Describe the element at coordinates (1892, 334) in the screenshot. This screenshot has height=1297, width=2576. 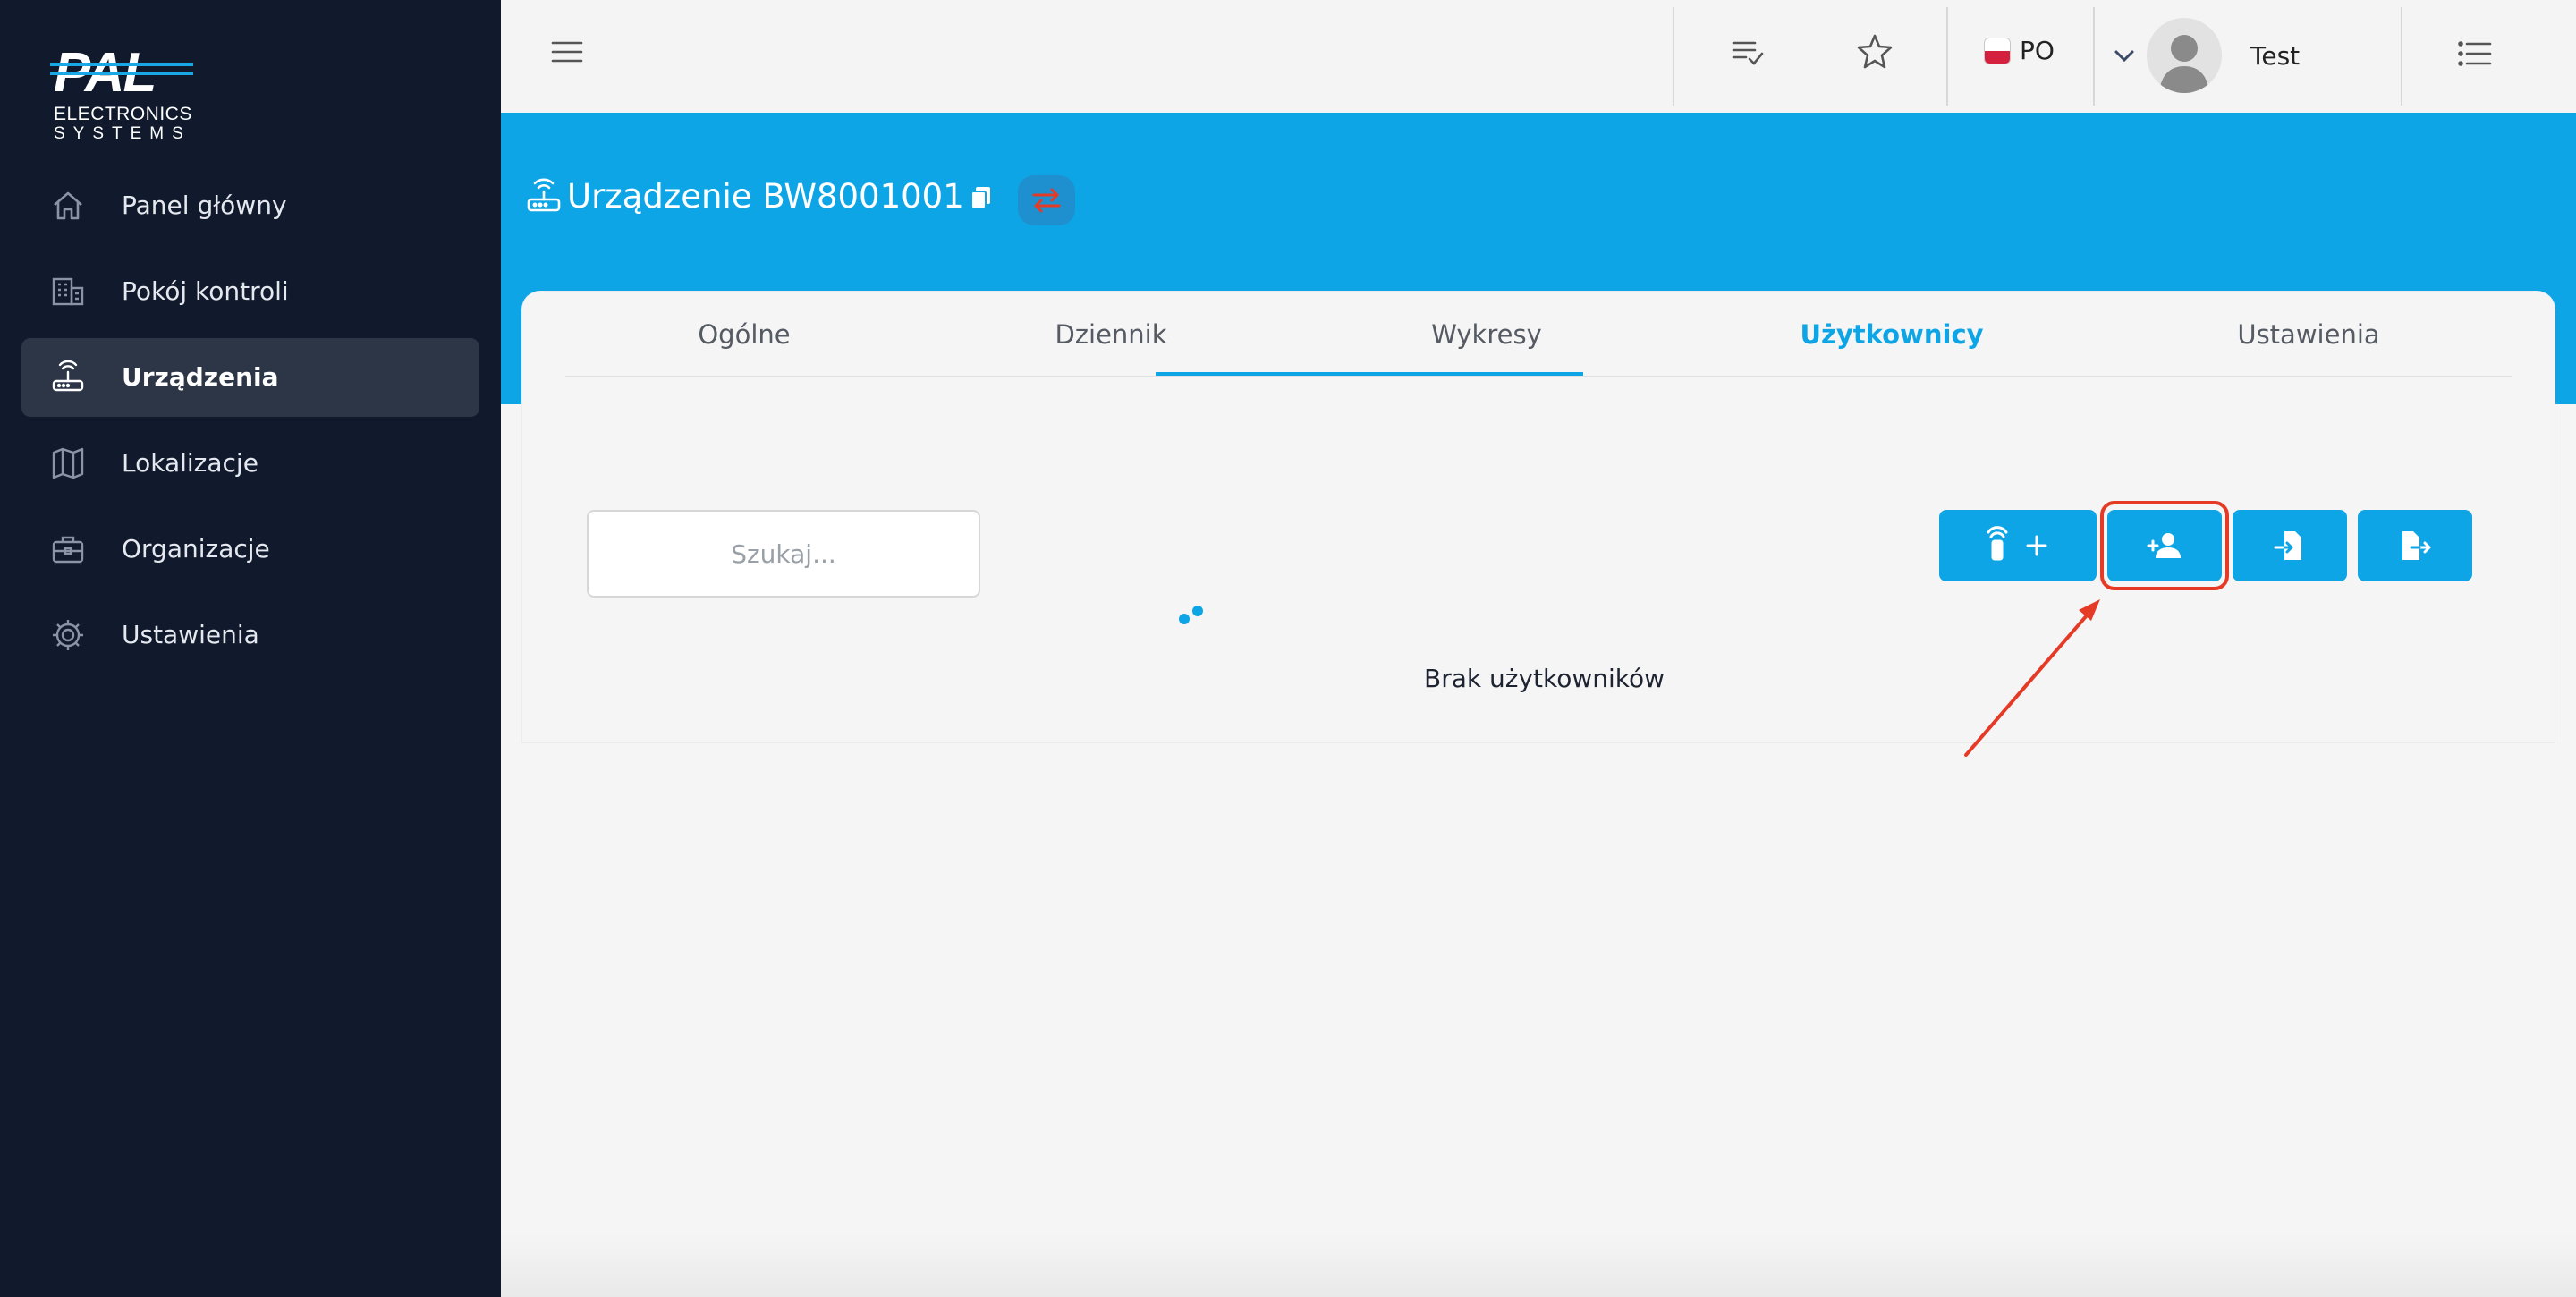
I see `tab-uzytkownicy: Użytkownicy` at that location.